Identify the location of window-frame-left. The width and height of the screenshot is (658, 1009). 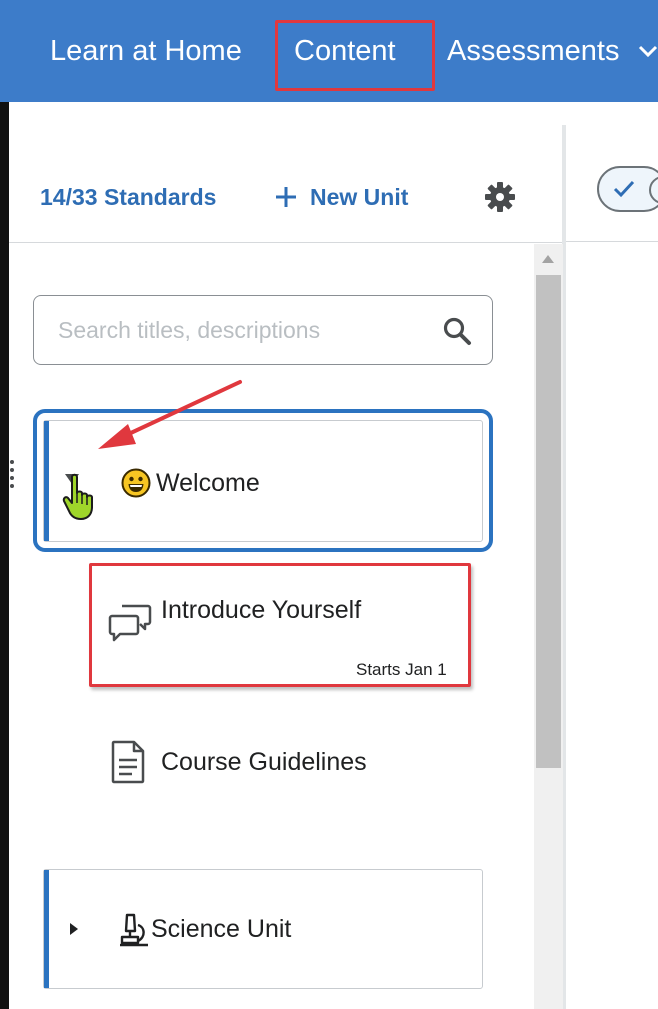
(4, 555).